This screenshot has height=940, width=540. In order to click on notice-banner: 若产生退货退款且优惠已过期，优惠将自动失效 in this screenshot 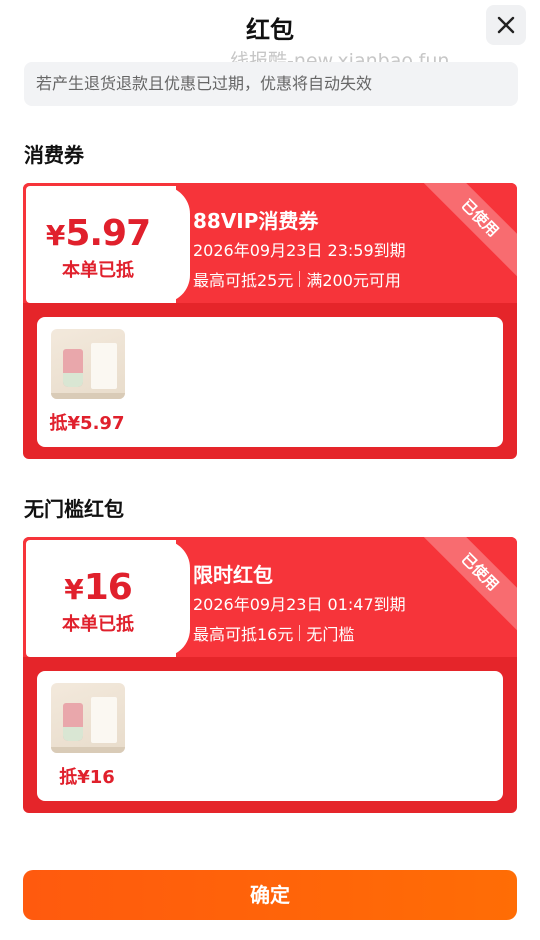, I will do `click(271, 84)`.